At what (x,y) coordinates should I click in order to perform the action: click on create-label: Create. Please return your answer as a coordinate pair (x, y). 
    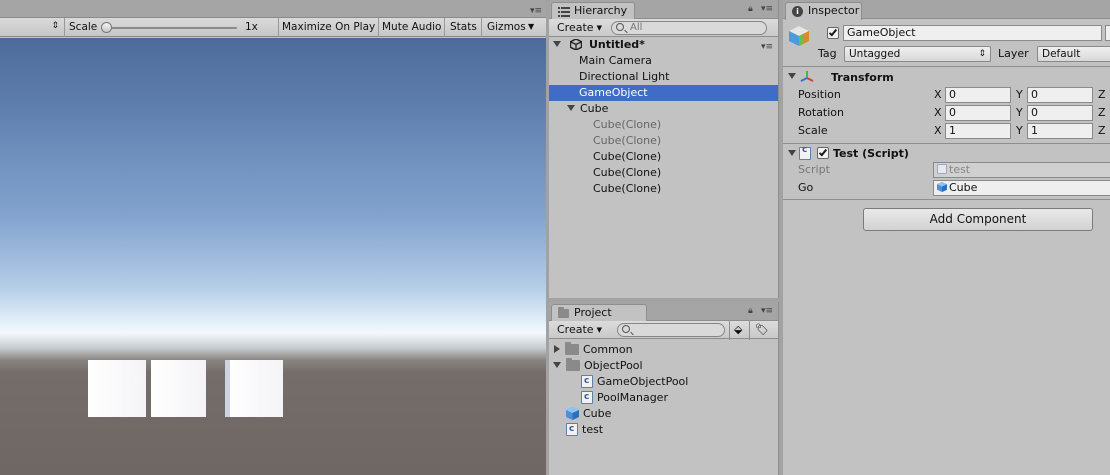
    Looking at the image, I should click on (575, 329).